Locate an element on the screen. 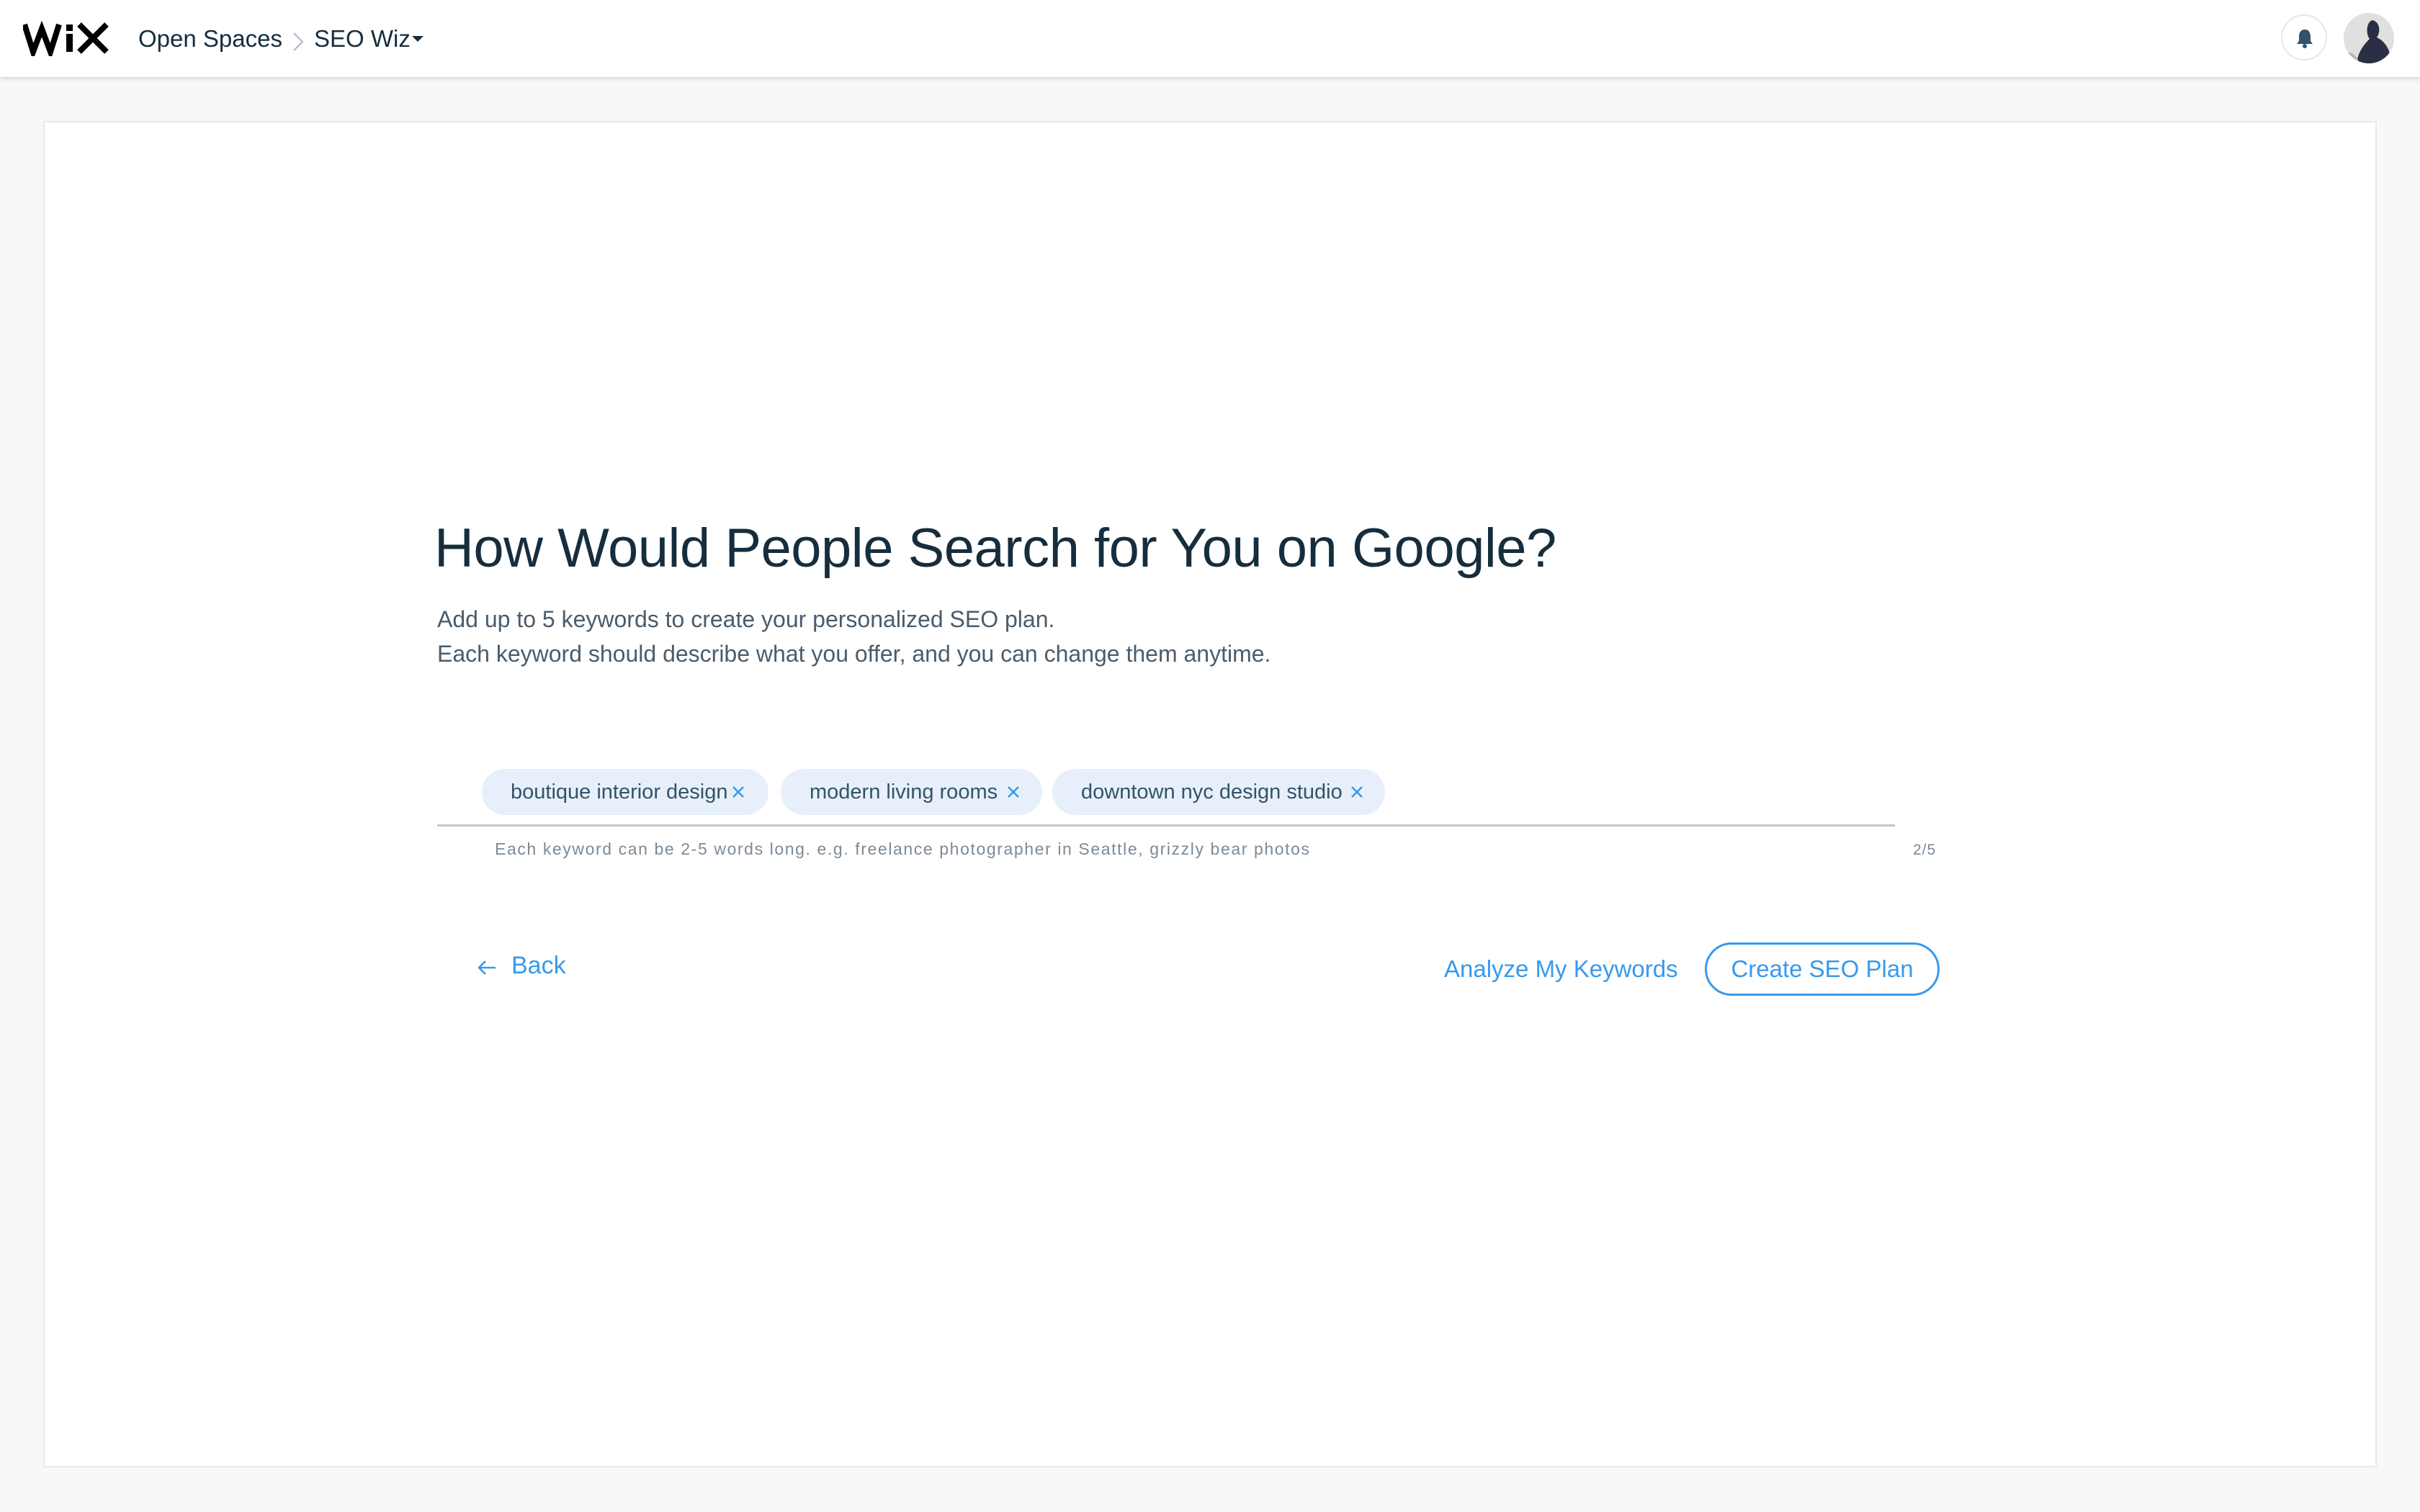 This screenshot has width=2420, height=1512. caret-down-icon is located at coordinates (418, 39).